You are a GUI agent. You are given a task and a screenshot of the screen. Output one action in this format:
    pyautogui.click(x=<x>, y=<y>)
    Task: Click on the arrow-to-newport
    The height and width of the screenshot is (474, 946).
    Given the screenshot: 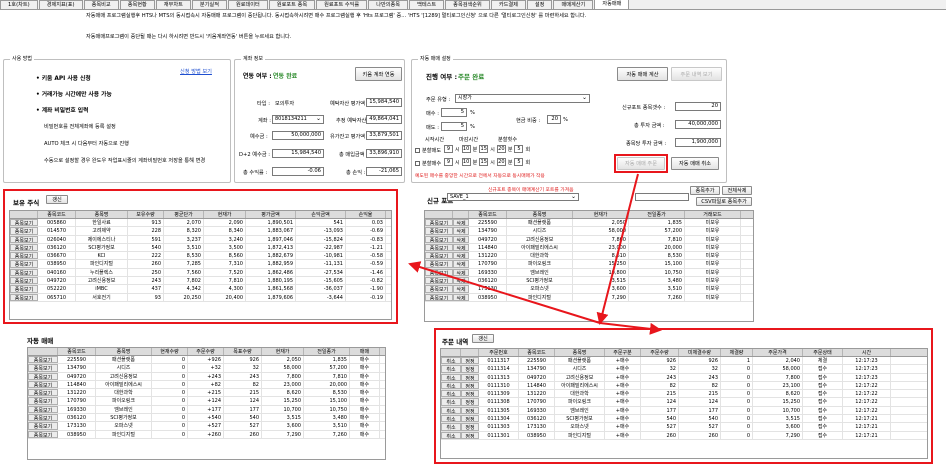 What is the action you would take?
    pyautogui.click(x=617, y=249)
    